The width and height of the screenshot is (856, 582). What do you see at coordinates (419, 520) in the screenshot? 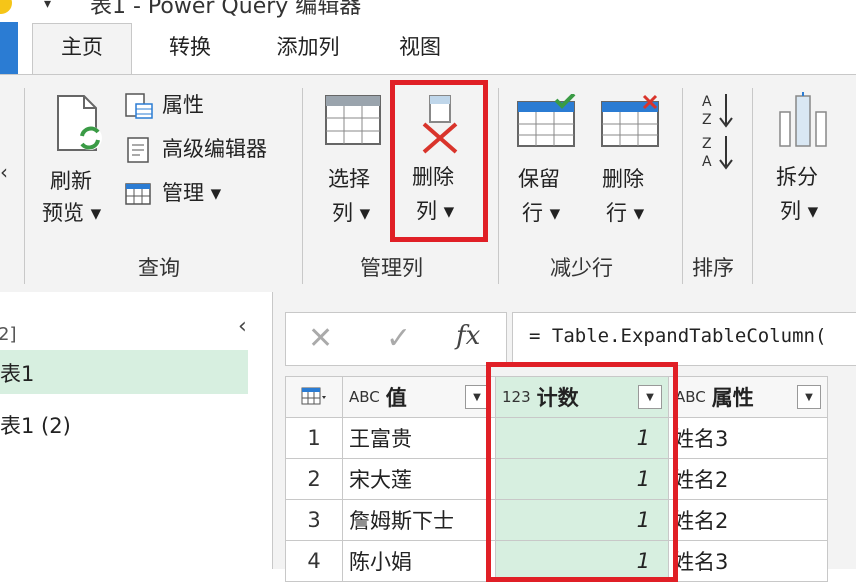
I see `cell-value: 詹姆斯下士` at bounding box center [419, 520].